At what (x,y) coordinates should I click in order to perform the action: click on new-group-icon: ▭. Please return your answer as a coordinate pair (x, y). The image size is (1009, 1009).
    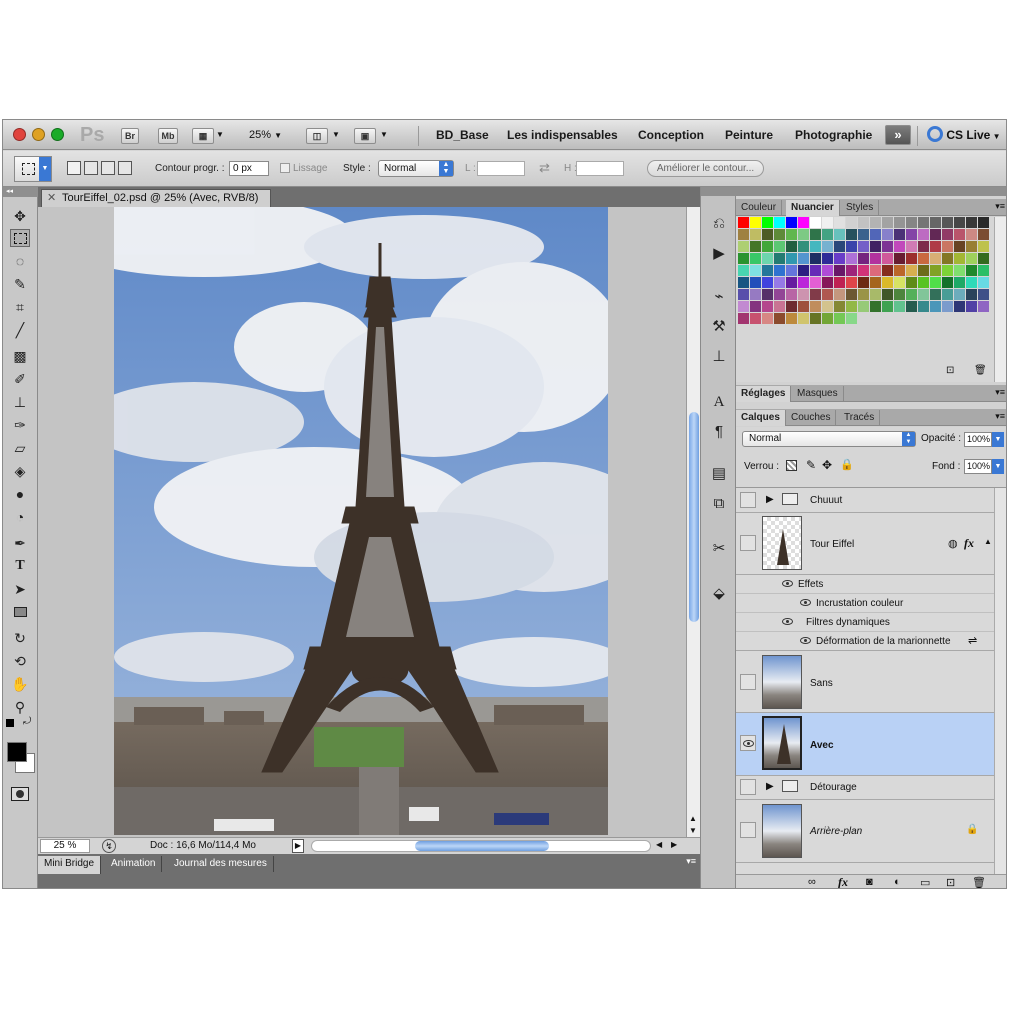
    Looking at the image, I should click on (925, 882).